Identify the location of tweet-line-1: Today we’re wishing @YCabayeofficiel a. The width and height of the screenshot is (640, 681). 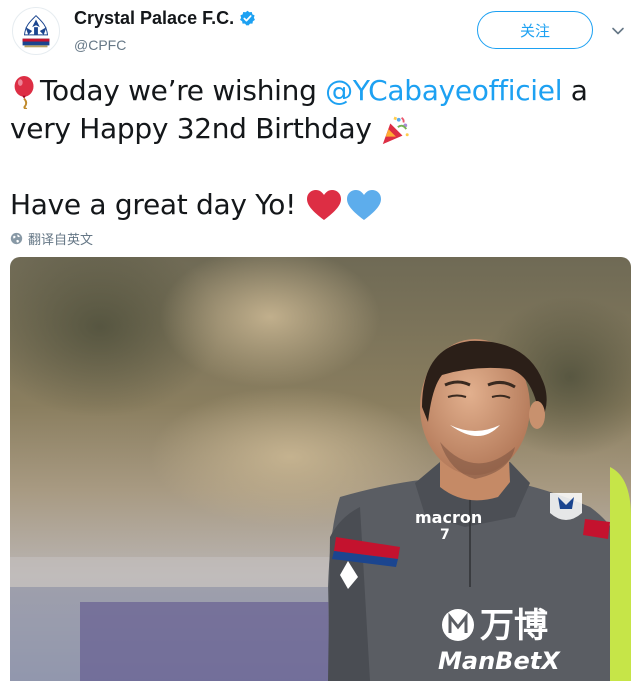
(320, 91).